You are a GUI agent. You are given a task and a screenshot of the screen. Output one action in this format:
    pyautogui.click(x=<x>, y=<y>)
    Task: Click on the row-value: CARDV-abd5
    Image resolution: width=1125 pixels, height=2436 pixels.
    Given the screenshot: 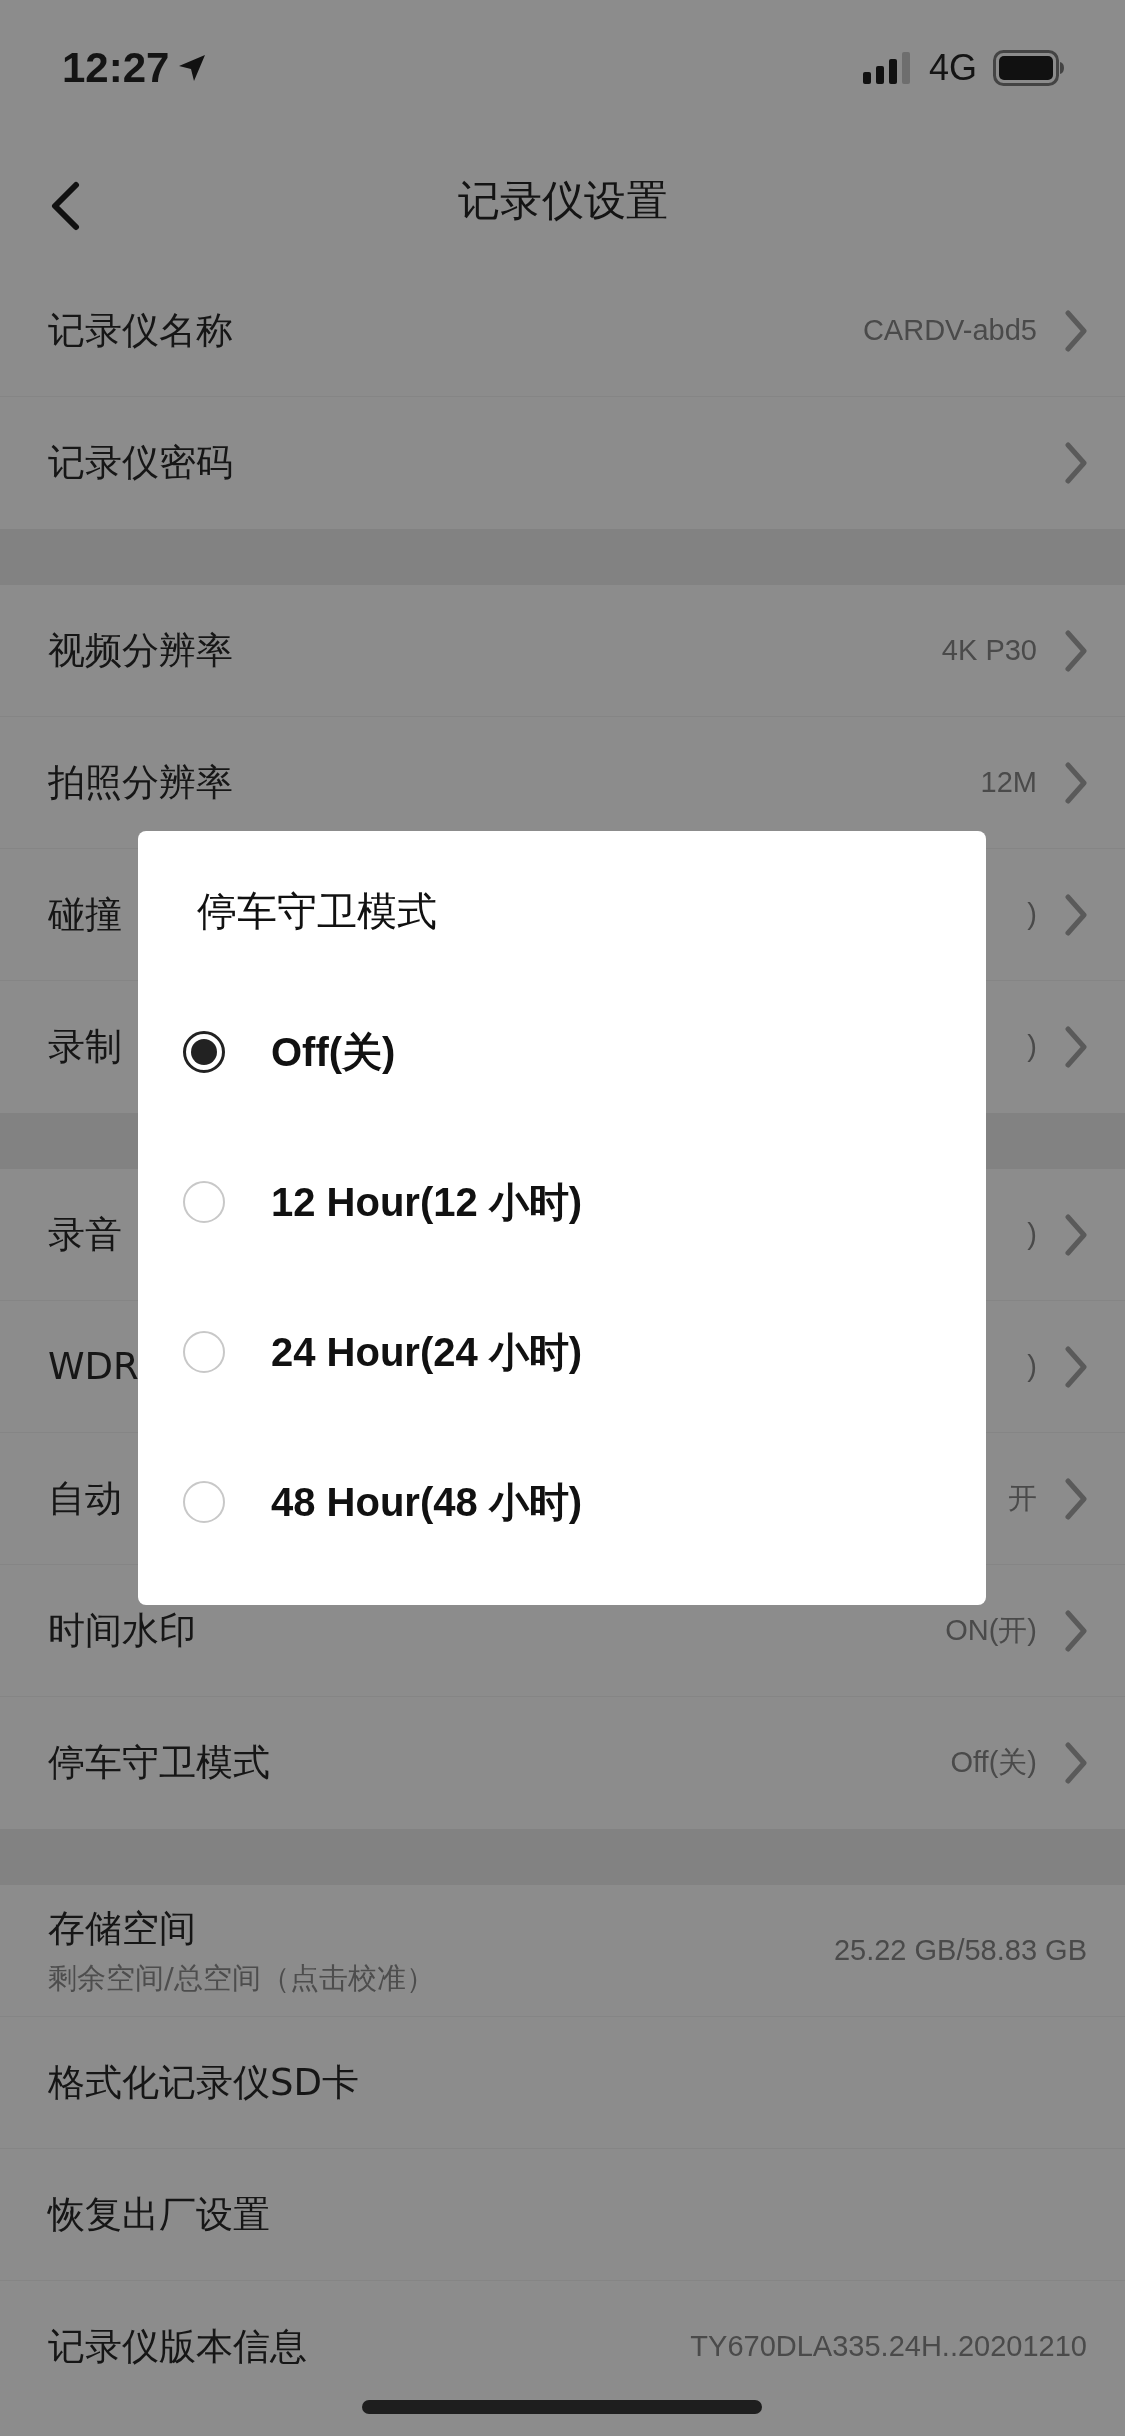 What is the action you would take?
    pyautogui.click(x=949, y=330)
    